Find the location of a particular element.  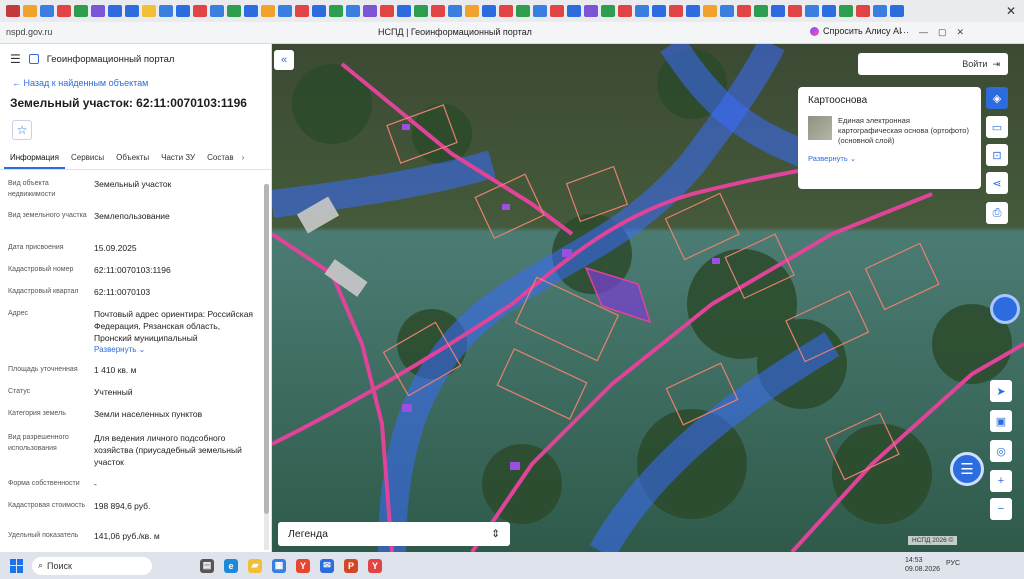

share-button: ⋖ is located at coordinates (997, 183).